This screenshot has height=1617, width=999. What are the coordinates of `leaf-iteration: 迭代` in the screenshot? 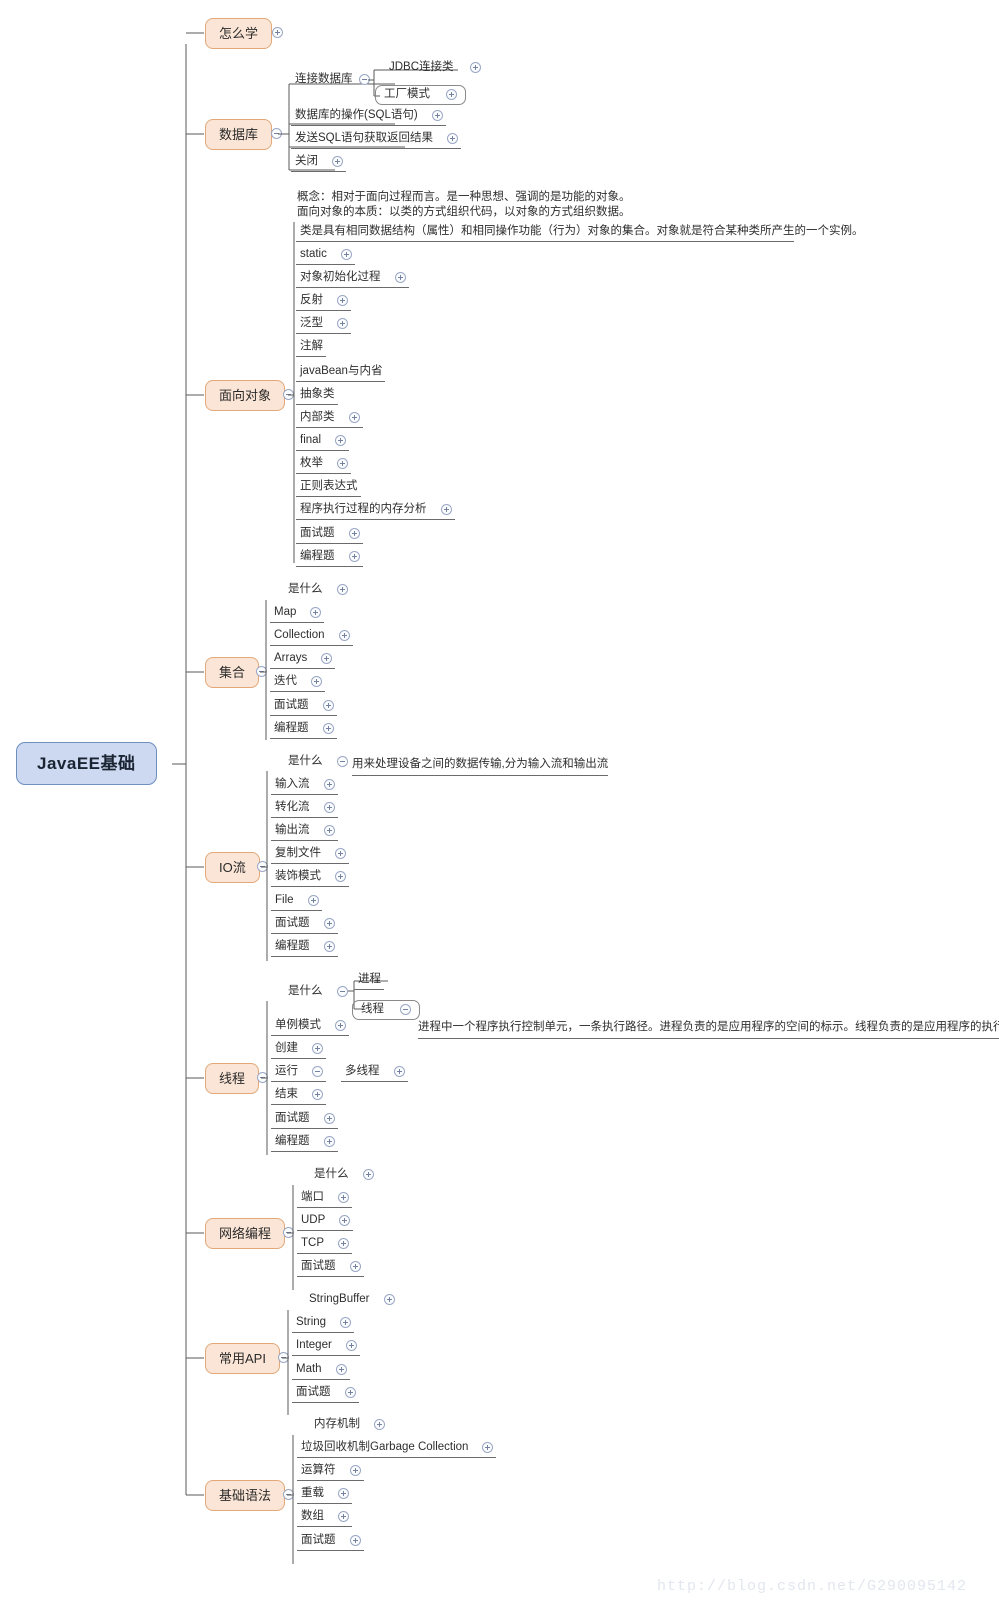 It's located at (297, 683).